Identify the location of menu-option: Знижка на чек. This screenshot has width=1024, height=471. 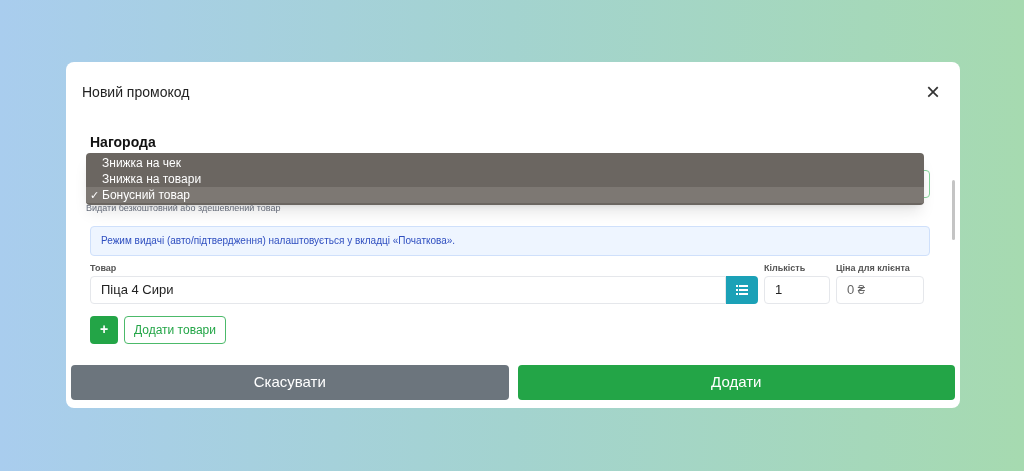
(505, 163).